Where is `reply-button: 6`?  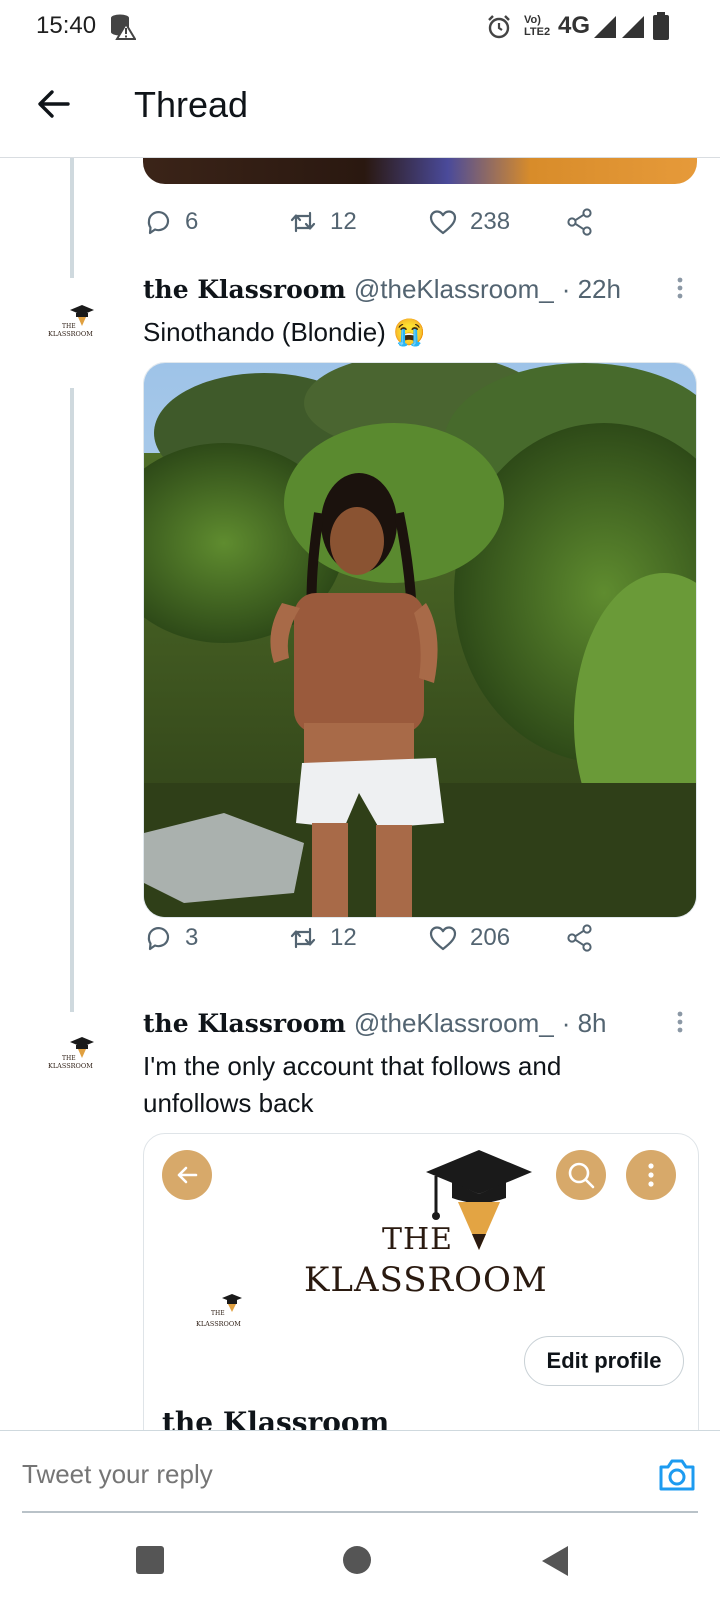 reply-button: 6 is located at coordinates (170, 222).